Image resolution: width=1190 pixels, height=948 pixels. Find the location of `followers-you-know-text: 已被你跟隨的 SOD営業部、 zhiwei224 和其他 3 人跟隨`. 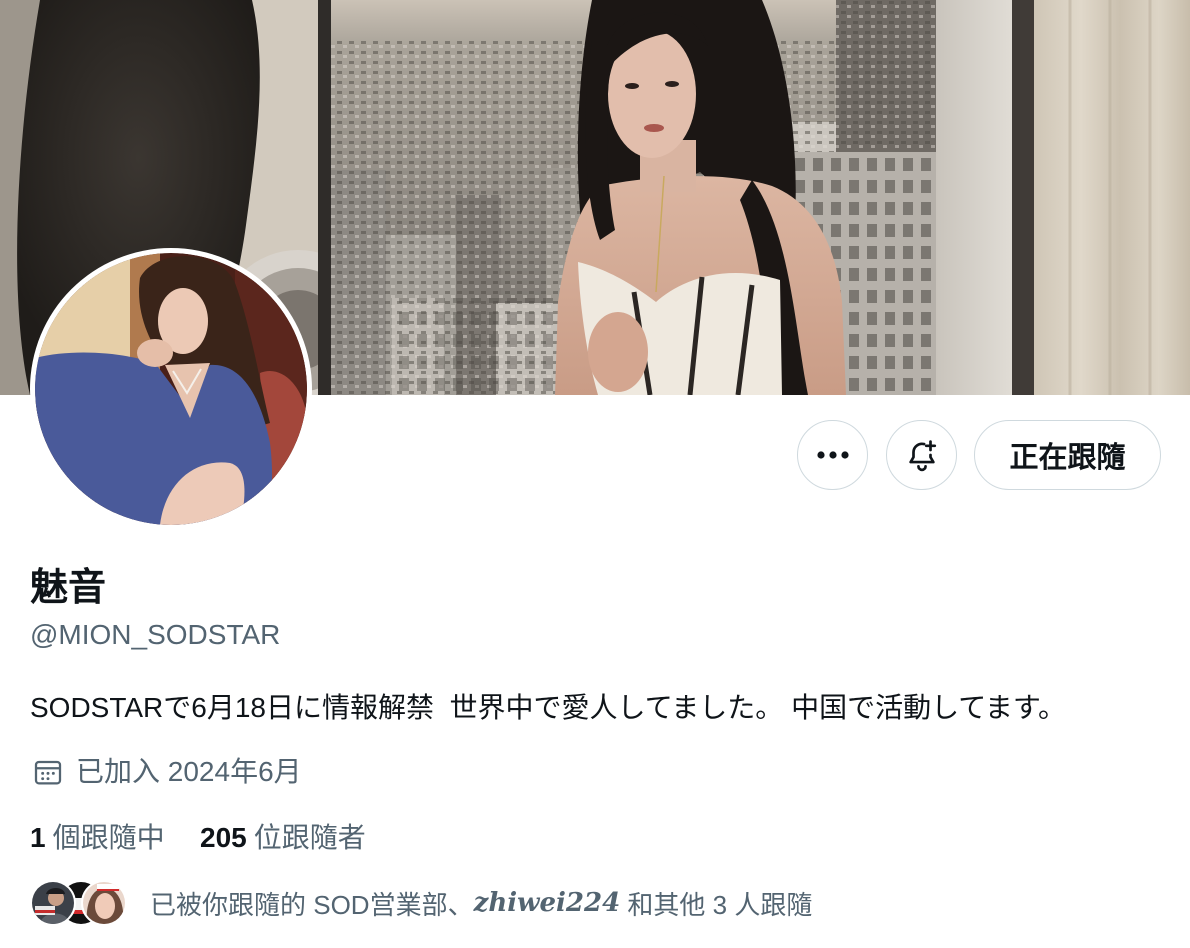

followers-you-know-text: 已被你跟隨的 SOD営業部、 zhiwei224 和其他 3 人跟隨 is located at coordinates (481, 903).